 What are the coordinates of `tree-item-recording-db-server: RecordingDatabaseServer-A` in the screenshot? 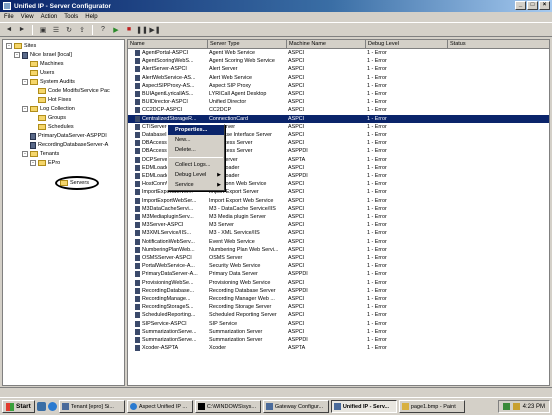 It's located at (69, 145).